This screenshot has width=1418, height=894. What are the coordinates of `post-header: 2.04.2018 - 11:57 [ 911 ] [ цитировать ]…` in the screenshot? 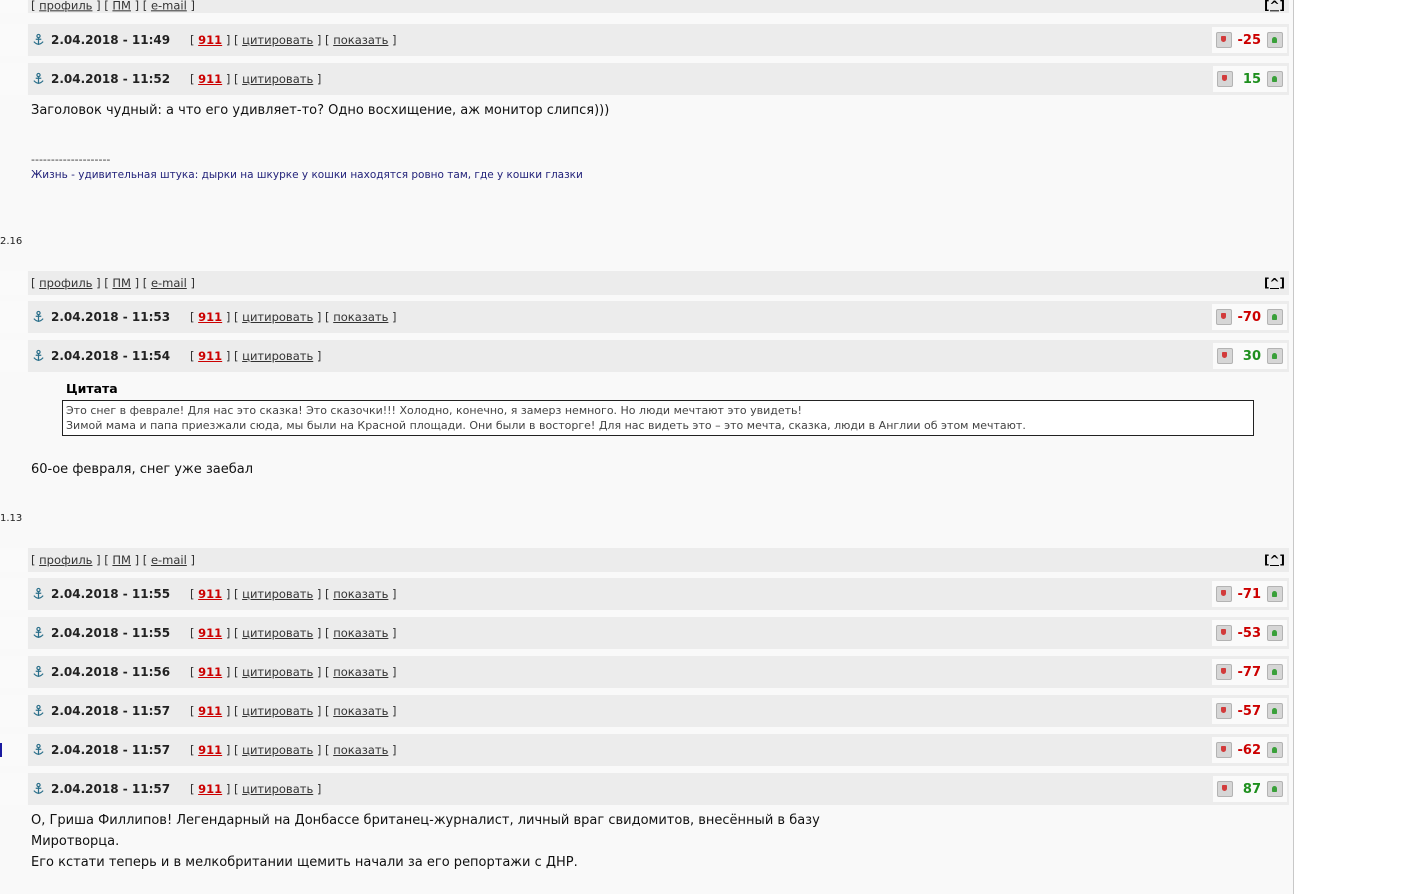 It's located at (646, 789).